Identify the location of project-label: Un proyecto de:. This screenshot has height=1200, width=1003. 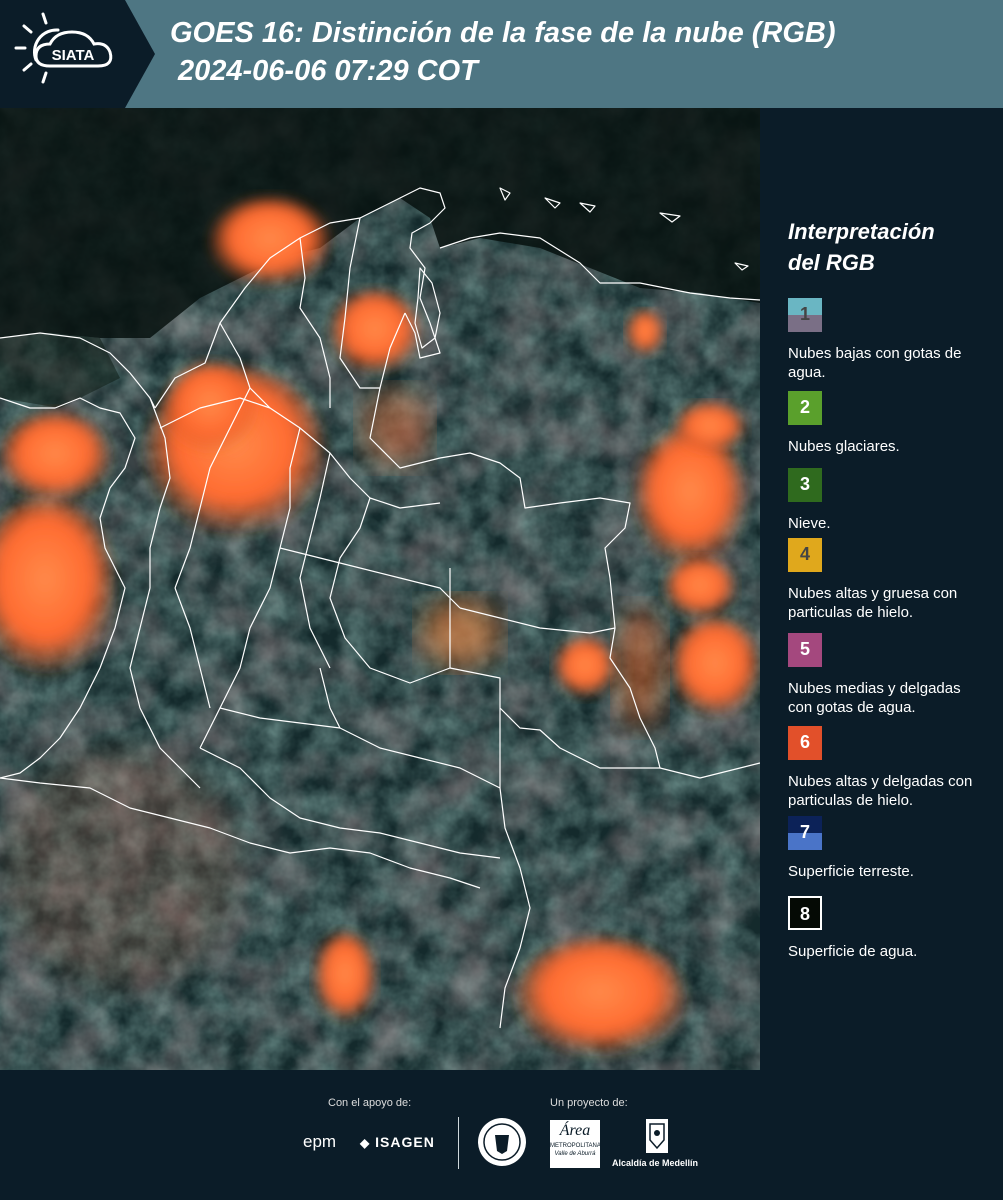
(589, 1103).